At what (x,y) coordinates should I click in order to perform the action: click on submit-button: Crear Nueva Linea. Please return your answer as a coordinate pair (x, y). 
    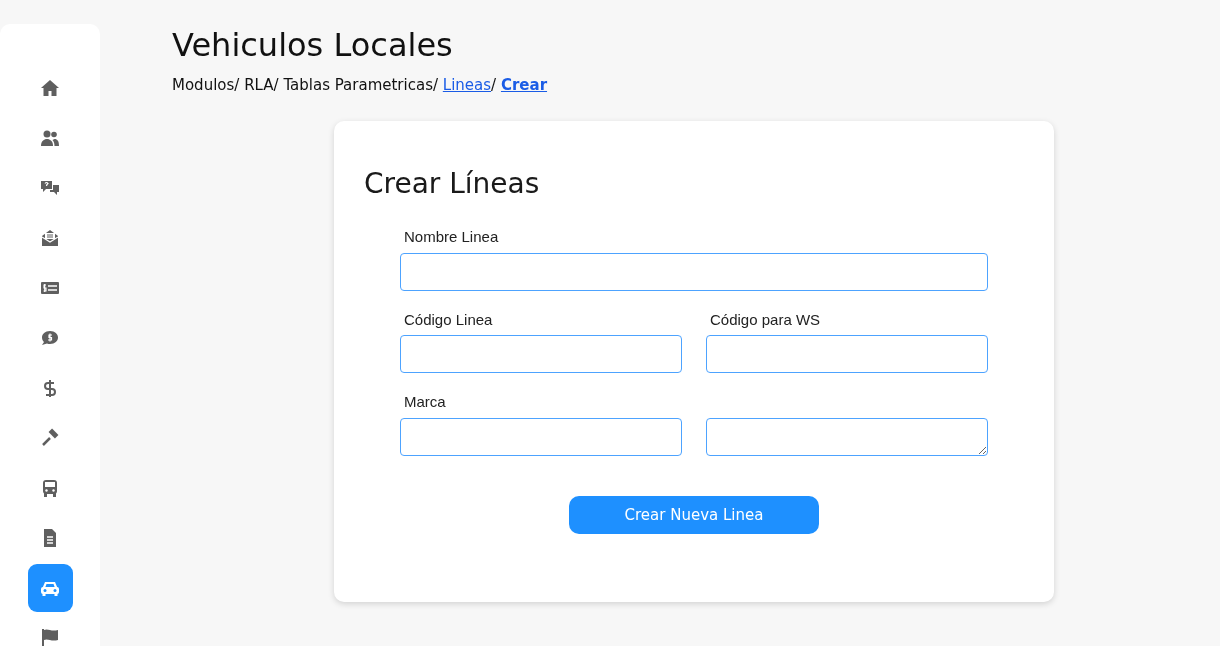
    Looking at the image, I should click on (694, 515).